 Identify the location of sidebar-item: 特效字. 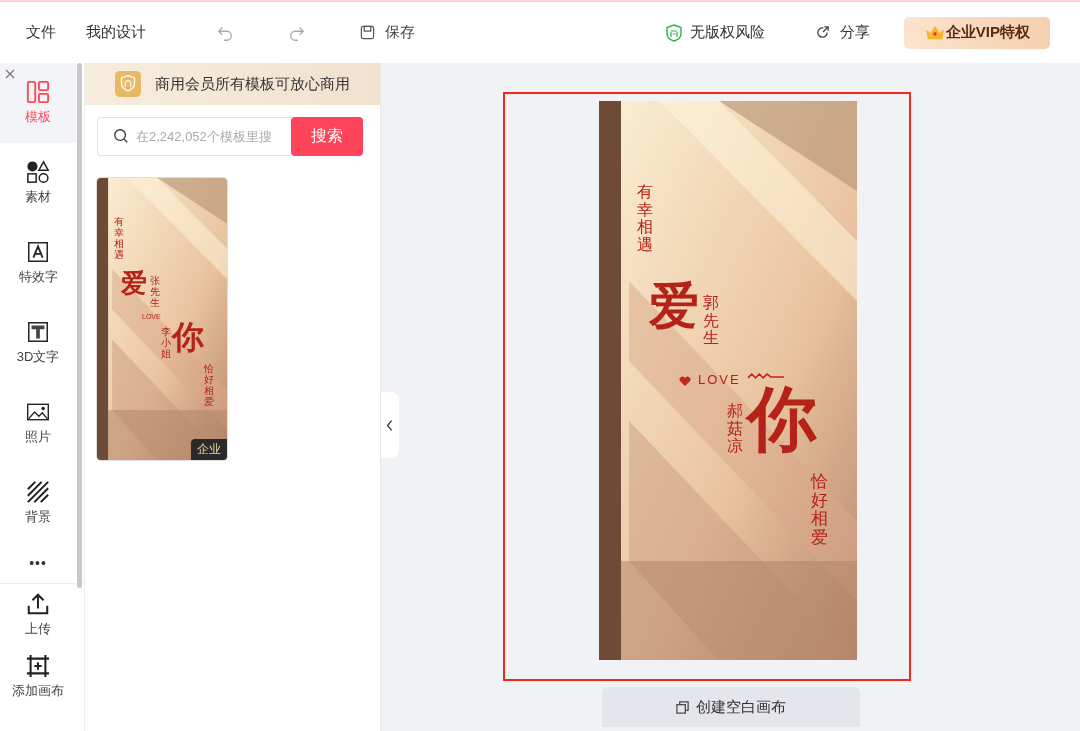
(38, 263).